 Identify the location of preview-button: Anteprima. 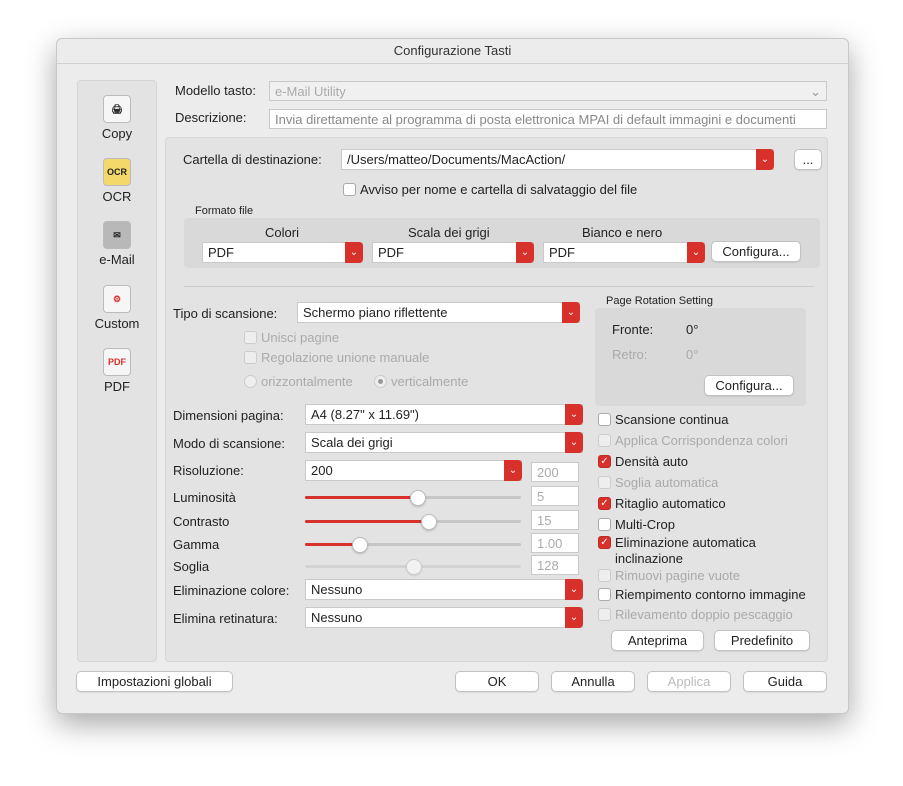
(657, 640).